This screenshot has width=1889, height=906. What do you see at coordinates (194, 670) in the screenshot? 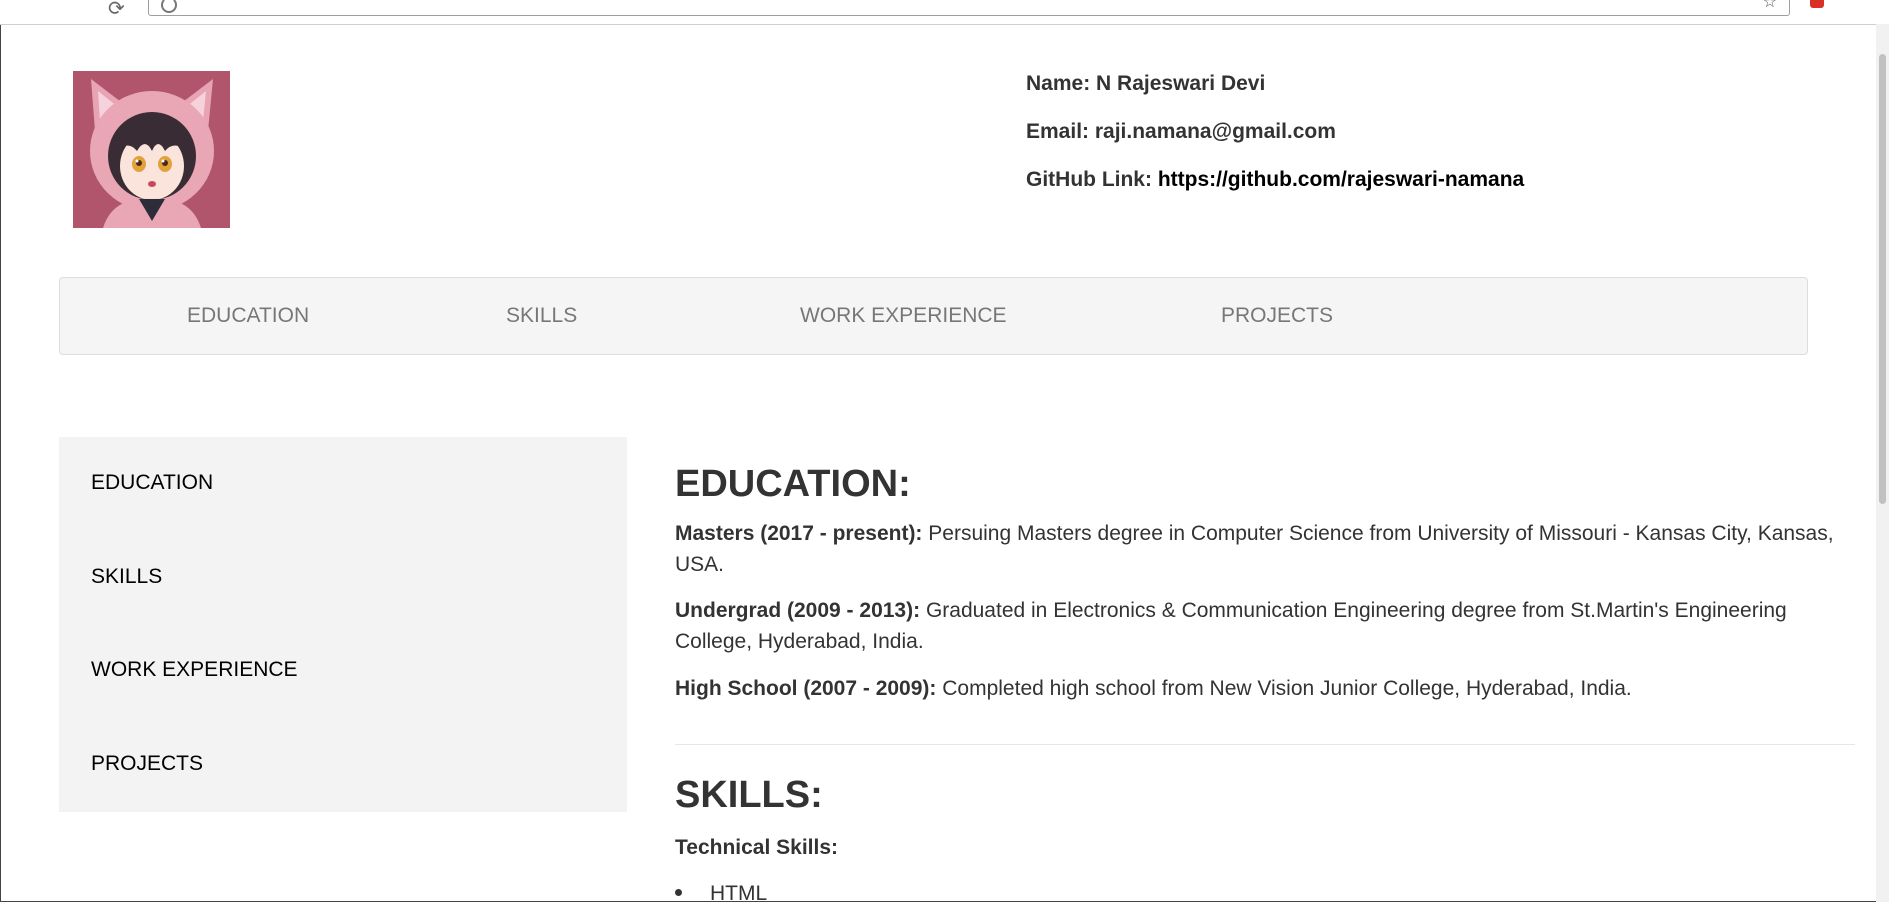
I see `sidebar-item-work-experience: WORK EXPERIENCE` at bounding box center [194, 670].